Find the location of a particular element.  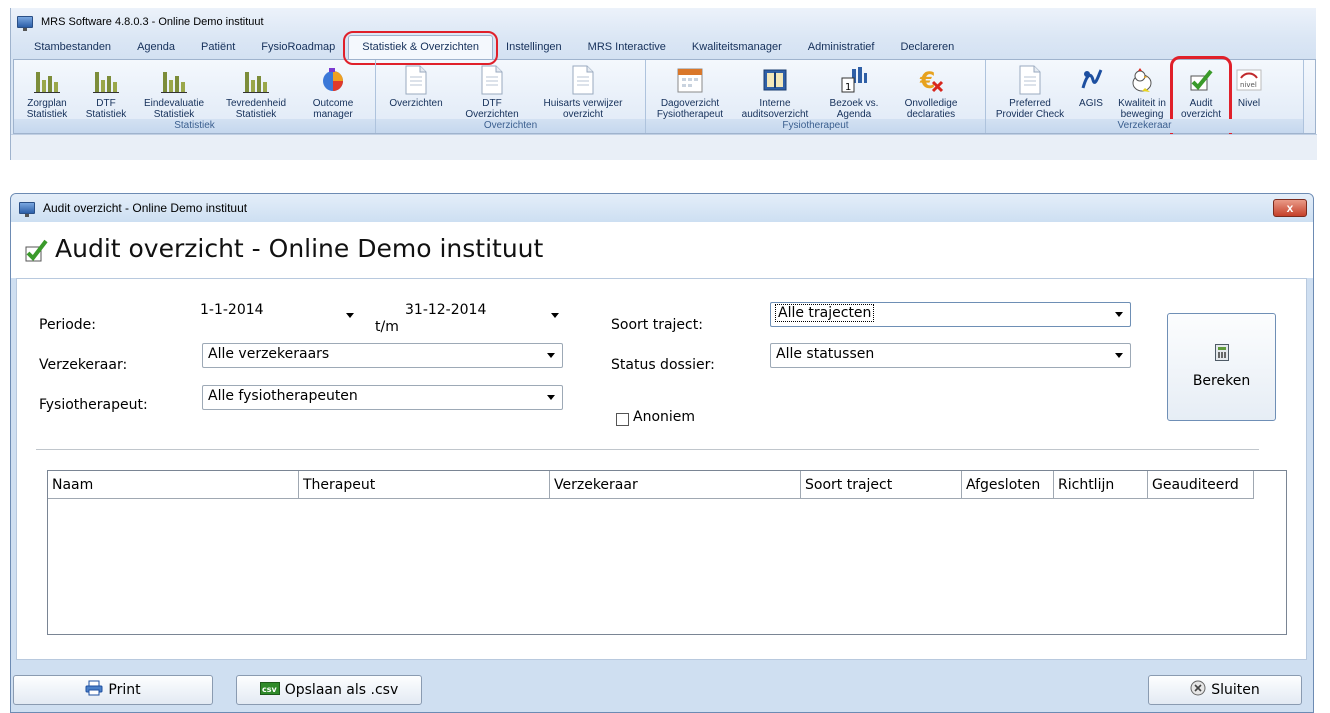

chicken-icon is located at coordinates (1142, 80).